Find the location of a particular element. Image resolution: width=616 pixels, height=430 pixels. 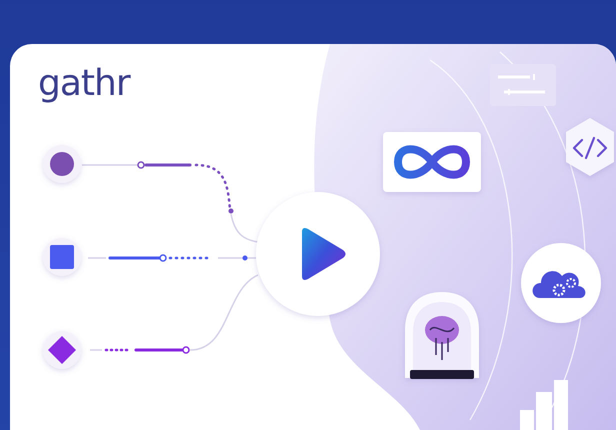

play-button is located at coordinates (318, 254).